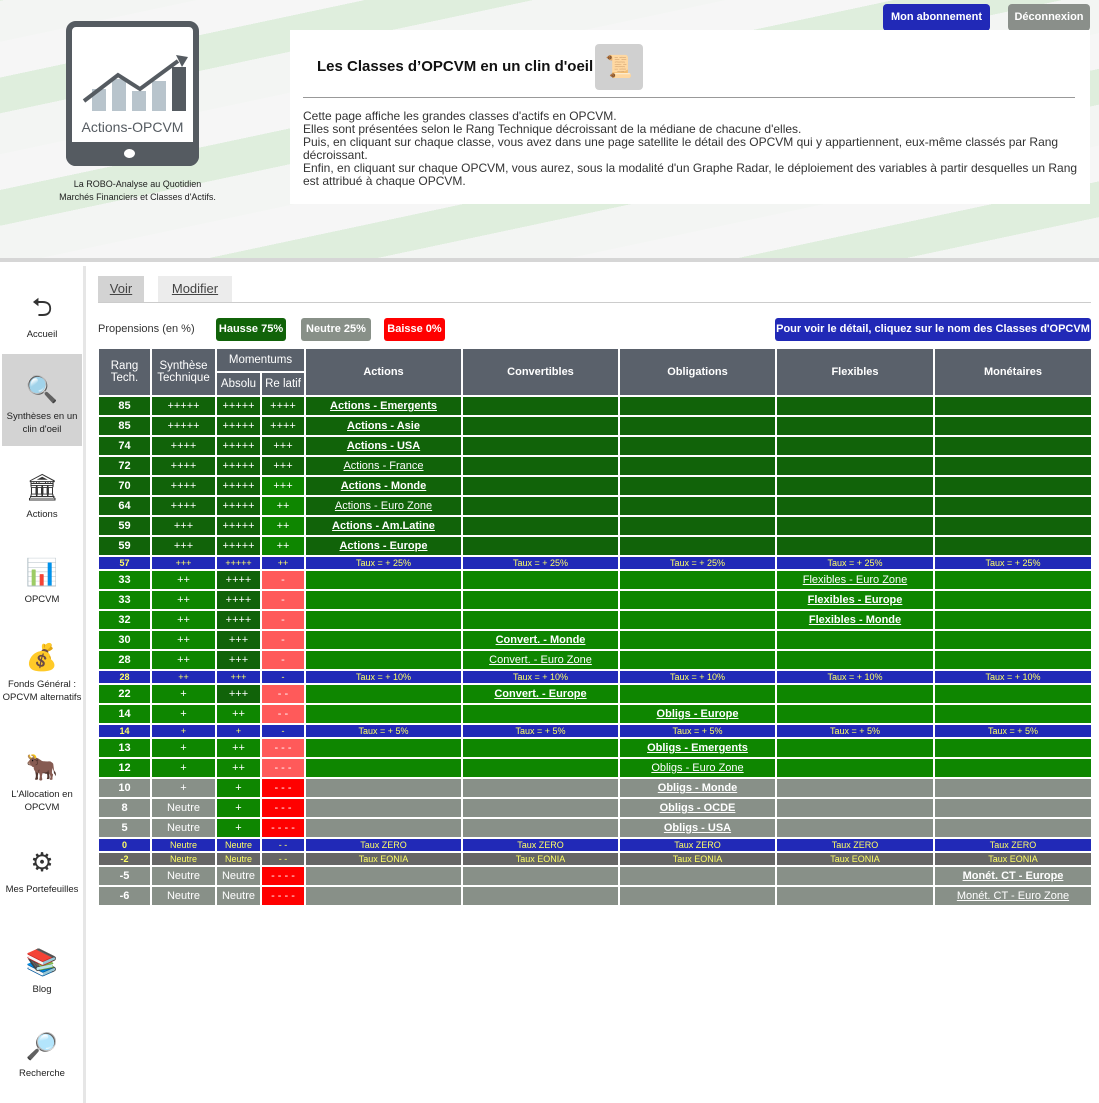 The width and height of the screenshot is (1099, 1103). I want to click on absolu-cell: +, so click(238, 808).